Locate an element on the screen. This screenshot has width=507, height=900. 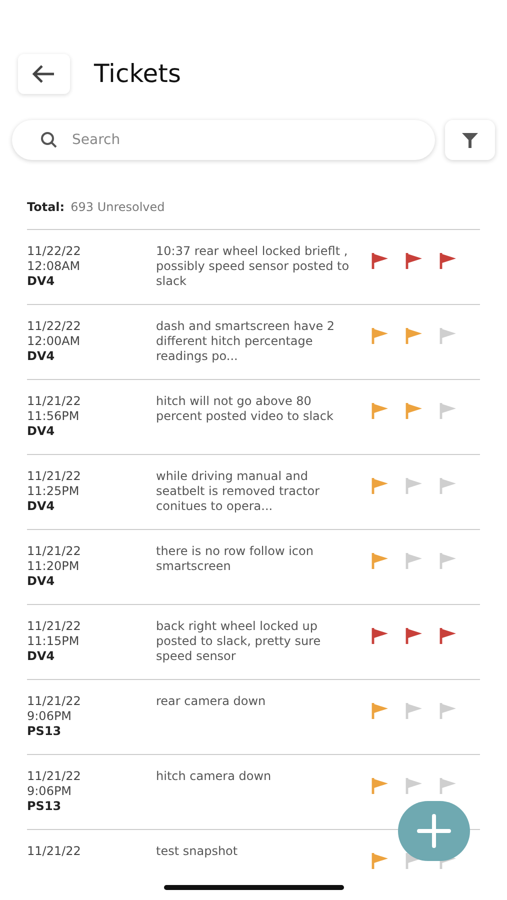
ticket-row: 11/21/22 11:15PM DV4 back right wheel locked up posted to slack, pretty sure speed sensor is located at coordinates (253, 642).